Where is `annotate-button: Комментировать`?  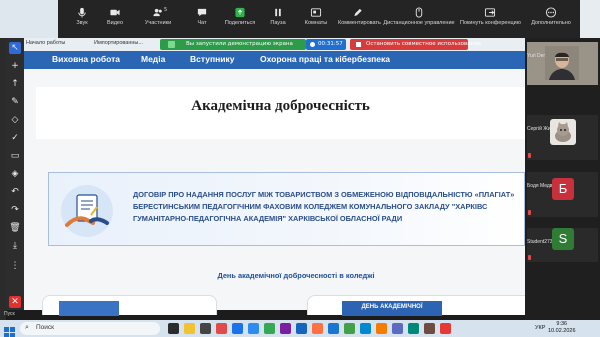 annotate-button: Комментировать is located at coordinates (359, 21).